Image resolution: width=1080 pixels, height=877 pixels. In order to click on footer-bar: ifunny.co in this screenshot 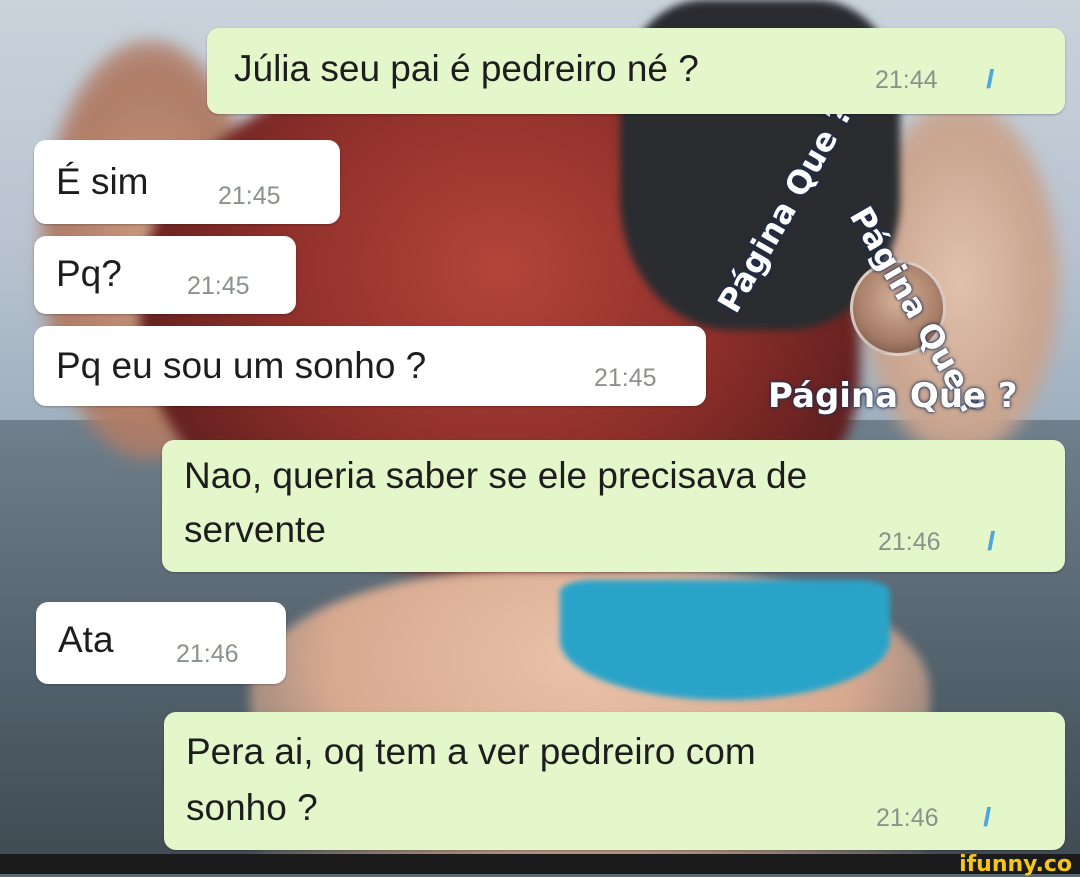, I will do `click(540, 864)`.